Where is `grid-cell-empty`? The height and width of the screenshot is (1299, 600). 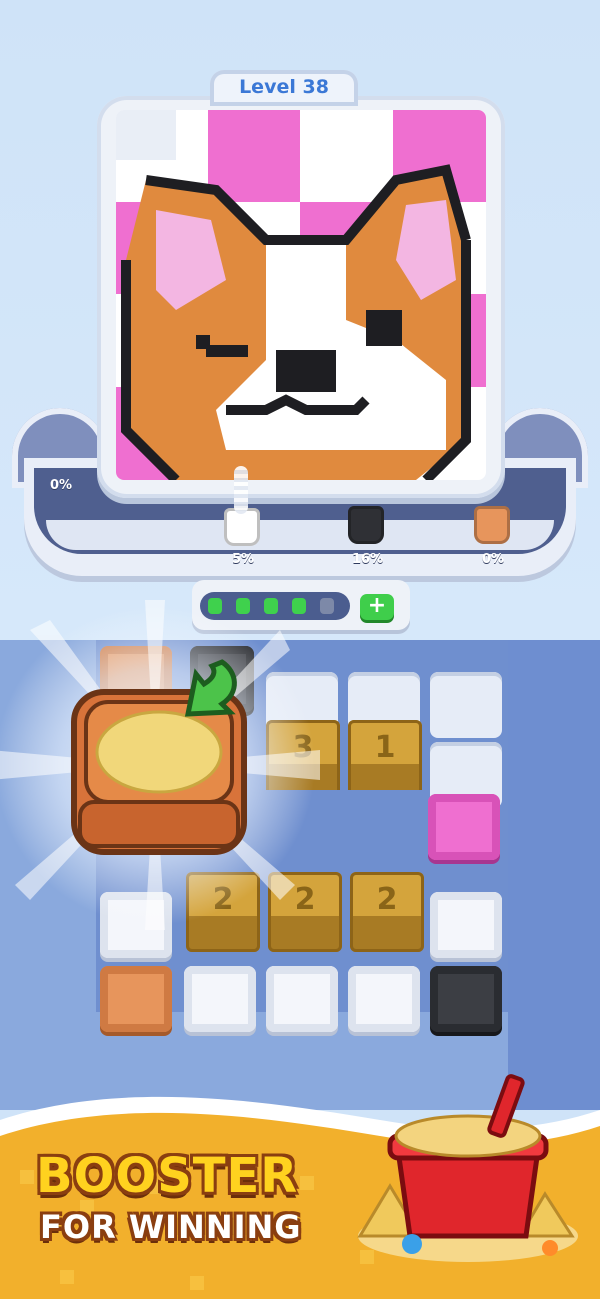
grid-cell-empty is located at coordinates (466, 705).